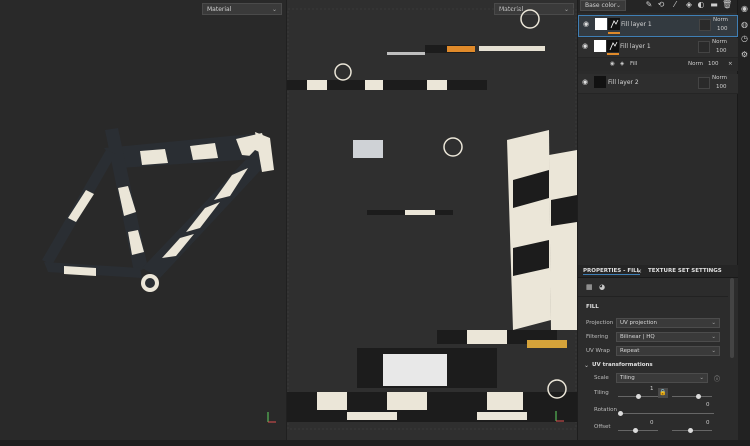  Describe the element at coordinates (601, 393) in the screenshot. I see `tiling-label: Tiling` at that location.